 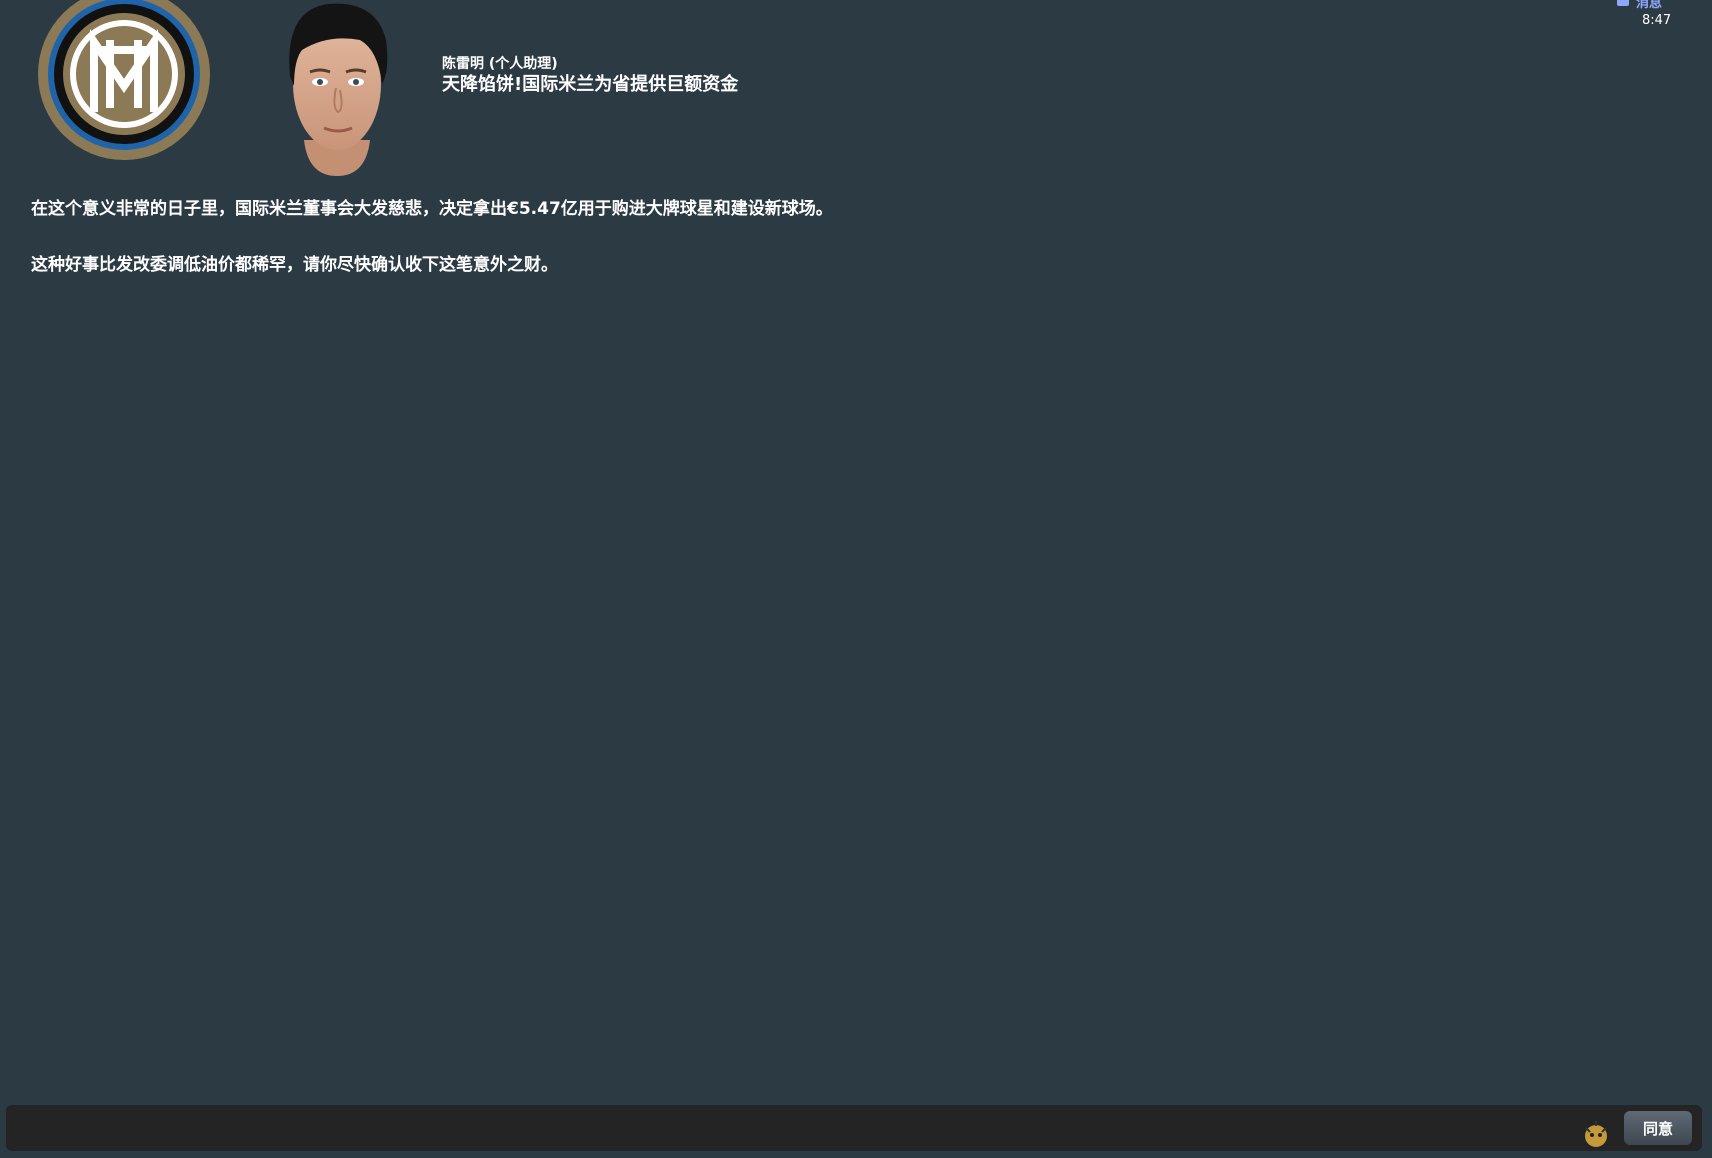 I want to click on message-icon, so click(x=1623, y=3).